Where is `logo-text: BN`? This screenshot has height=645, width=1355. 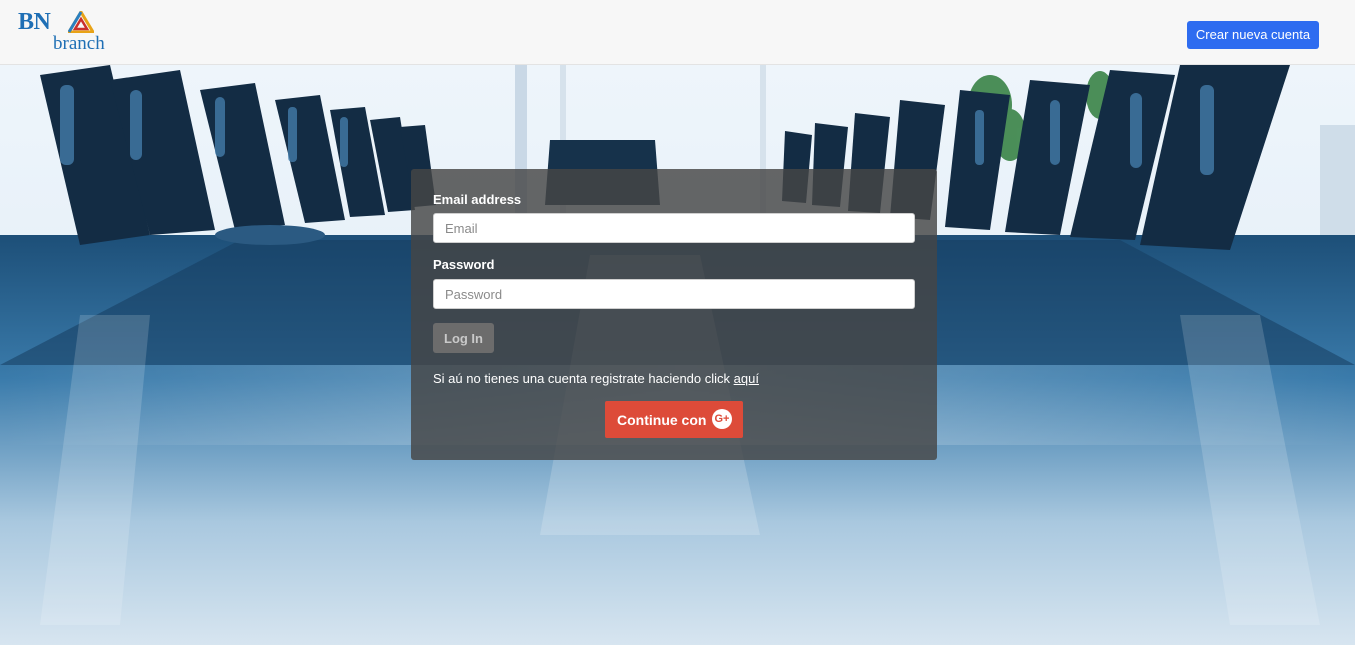
logo-text: BN is located at coordinates (34, 22).